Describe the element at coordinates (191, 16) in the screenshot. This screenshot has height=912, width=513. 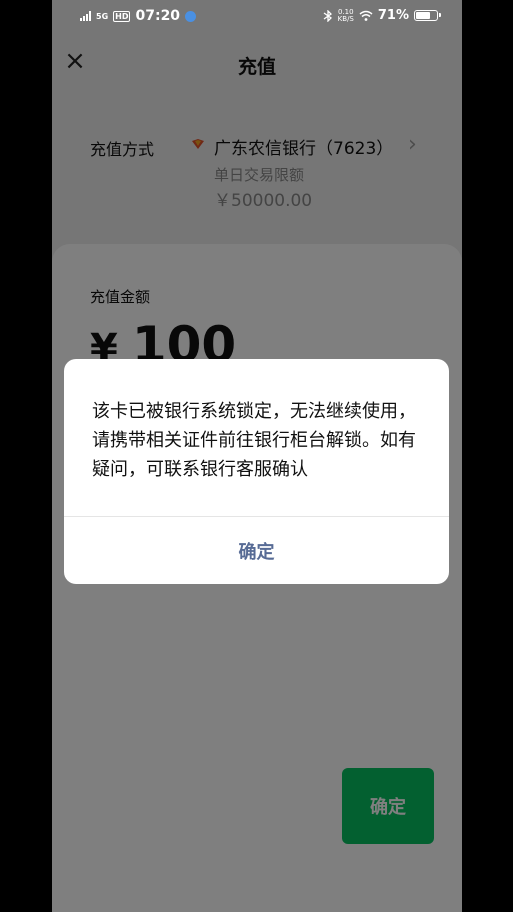
I see `app-notification-icon` at that location.